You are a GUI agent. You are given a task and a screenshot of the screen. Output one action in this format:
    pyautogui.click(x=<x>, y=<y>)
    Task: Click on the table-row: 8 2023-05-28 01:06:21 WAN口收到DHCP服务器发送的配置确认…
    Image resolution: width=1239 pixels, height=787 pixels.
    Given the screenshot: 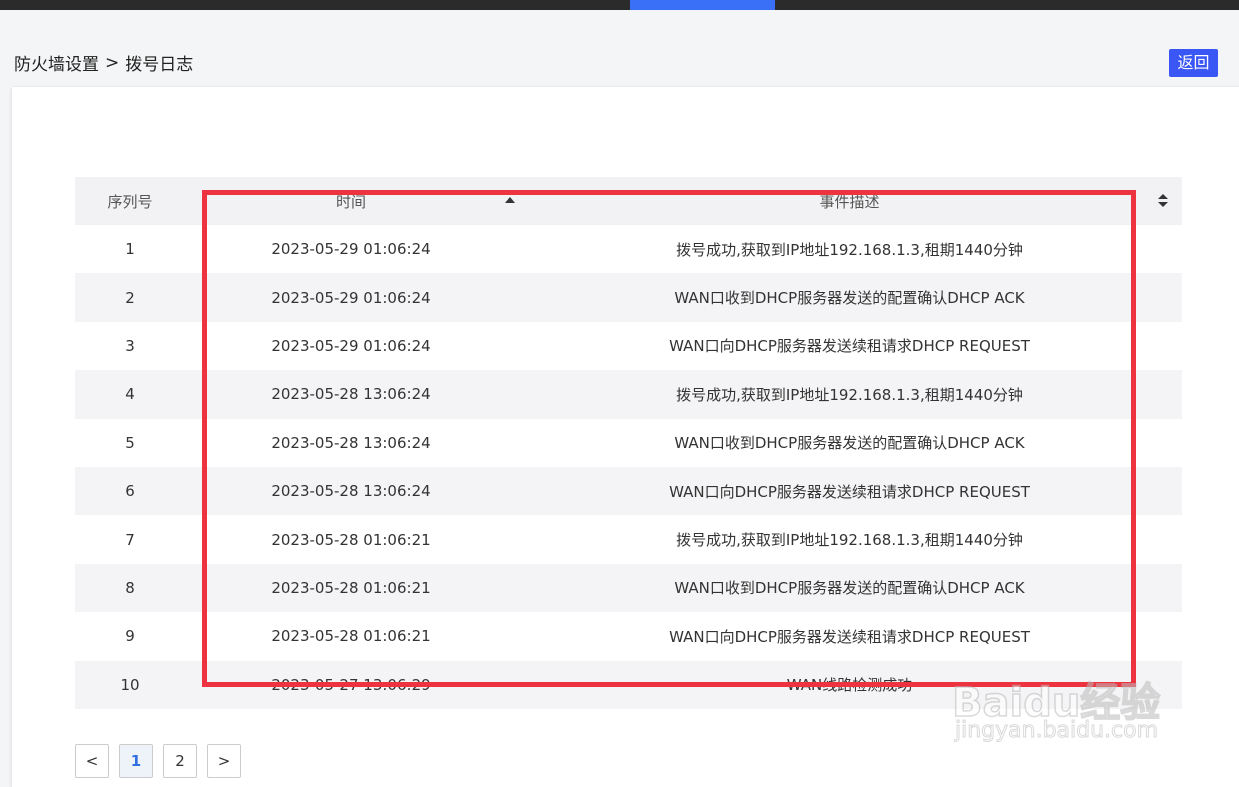 What is the action you would take?
    pyautogui.click(x=628, y=588)
    